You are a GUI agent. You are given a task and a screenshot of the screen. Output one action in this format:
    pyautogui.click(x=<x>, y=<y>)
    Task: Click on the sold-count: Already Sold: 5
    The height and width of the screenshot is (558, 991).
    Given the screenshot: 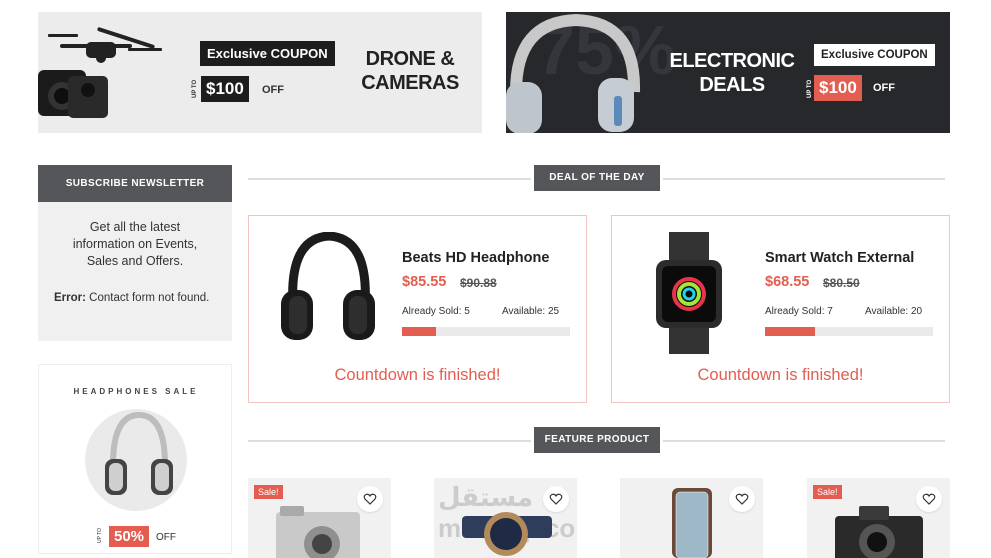 What is the action you would take?
    pyautogui.click(x=436, y=311)
    